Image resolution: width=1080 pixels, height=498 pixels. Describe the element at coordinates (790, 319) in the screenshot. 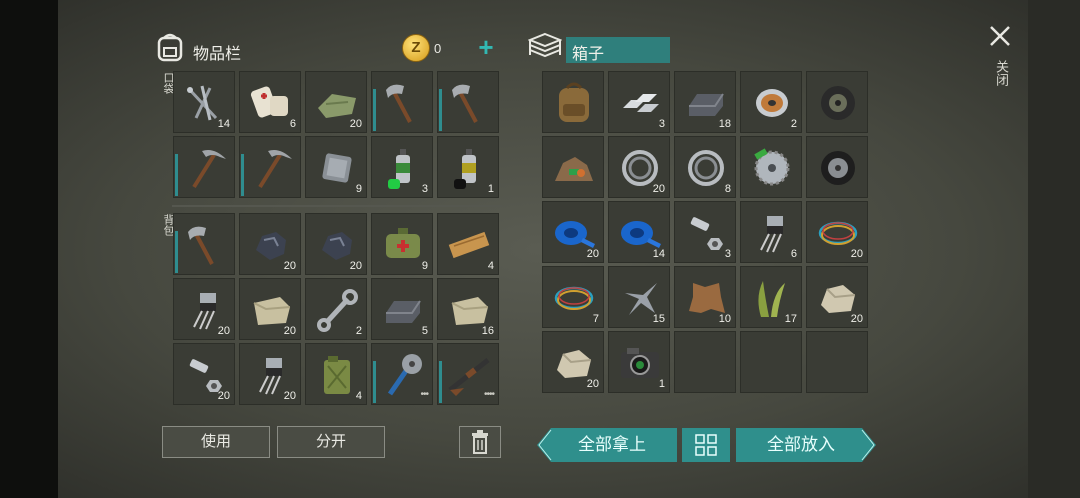

I see `item-count: 17` at that location.